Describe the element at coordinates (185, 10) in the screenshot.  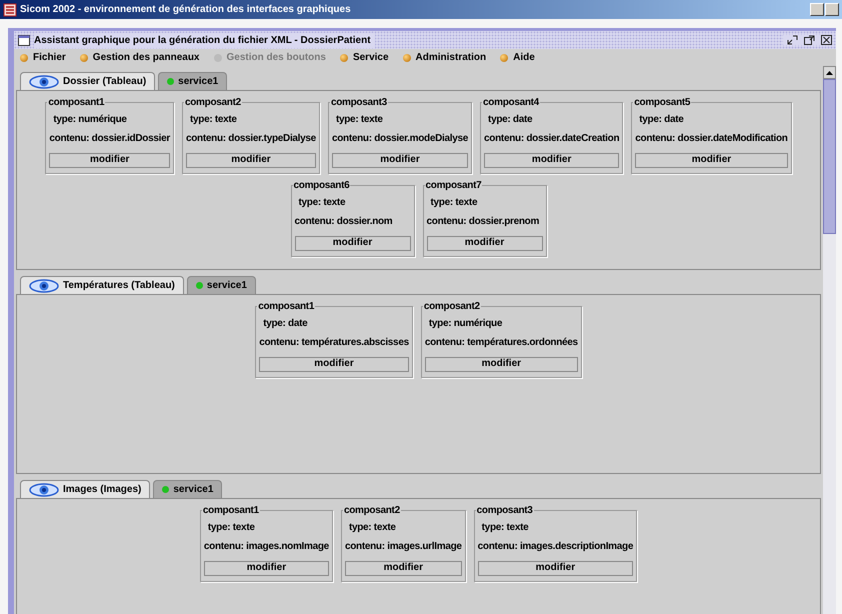
I see `window-title: Sicom 2002 - environnement de génération des interfaces graphiques` at that location.